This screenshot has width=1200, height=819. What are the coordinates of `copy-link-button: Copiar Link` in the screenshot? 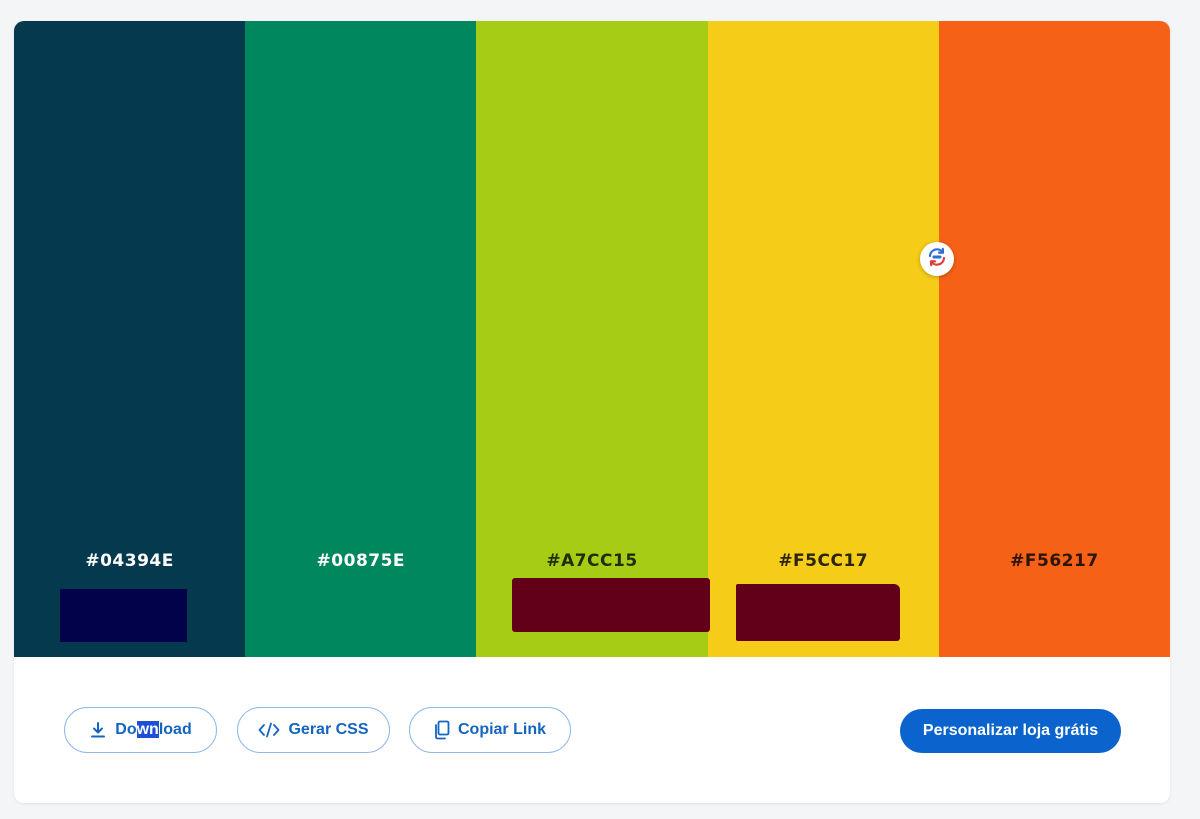 It's located at (490, 730).